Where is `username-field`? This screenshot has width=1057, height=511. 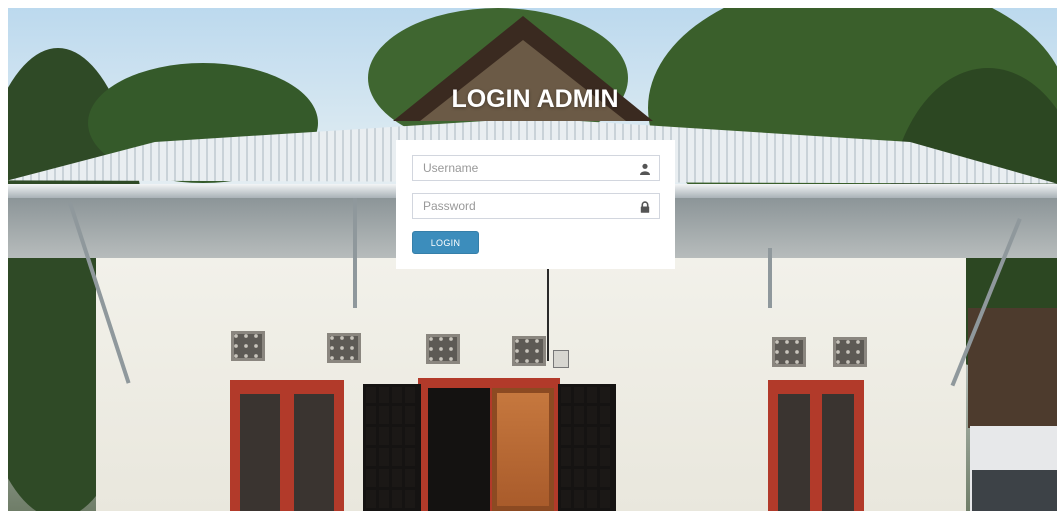
username-field is located at coordinates (536, 168).